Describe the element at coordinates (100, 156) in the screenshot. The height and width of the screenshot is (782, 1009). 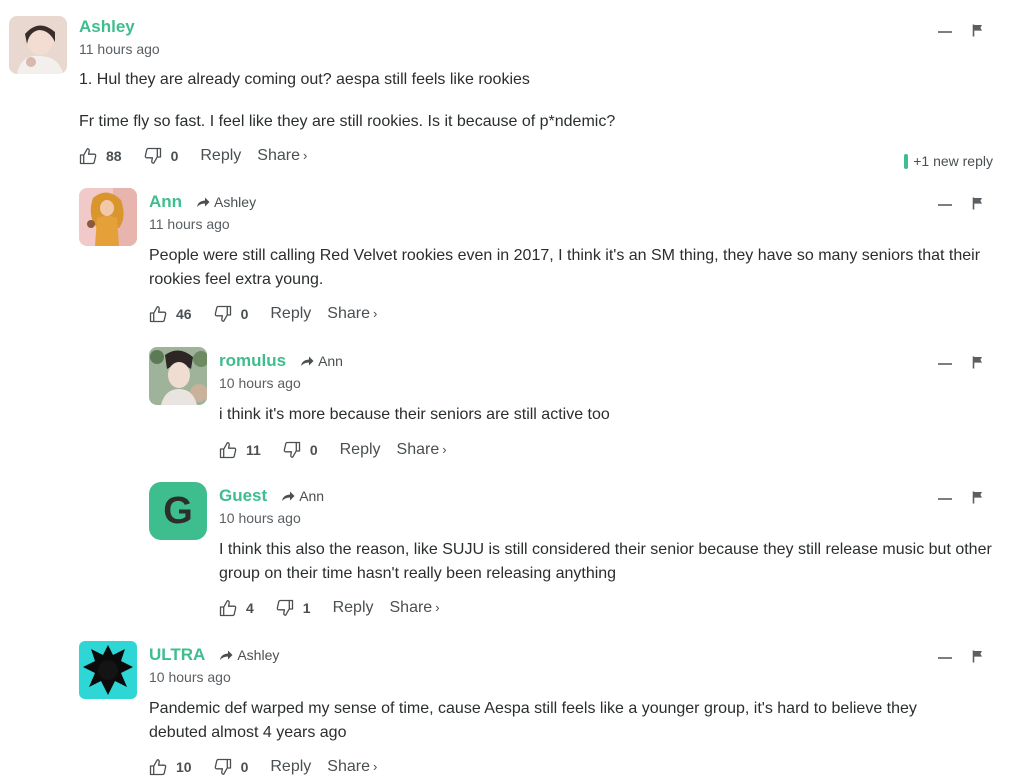
I see `upvote-button: 88` at that location.